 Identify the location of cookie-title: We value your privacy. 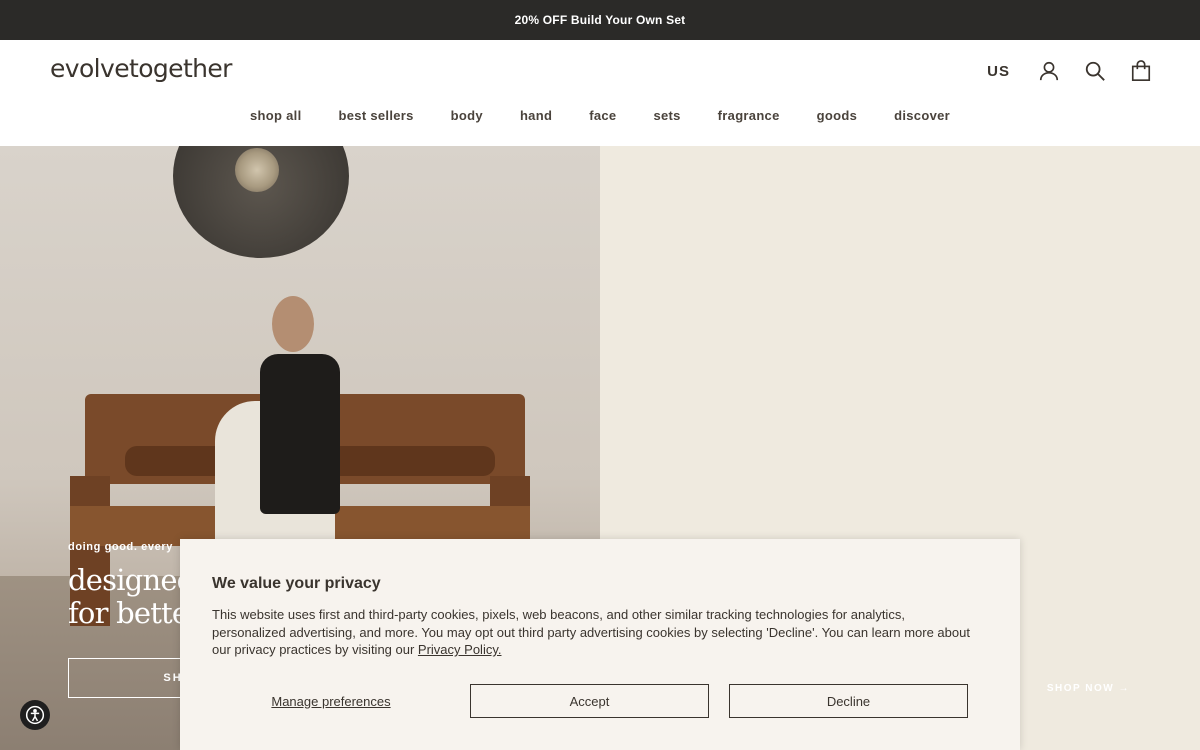
(296, 583).